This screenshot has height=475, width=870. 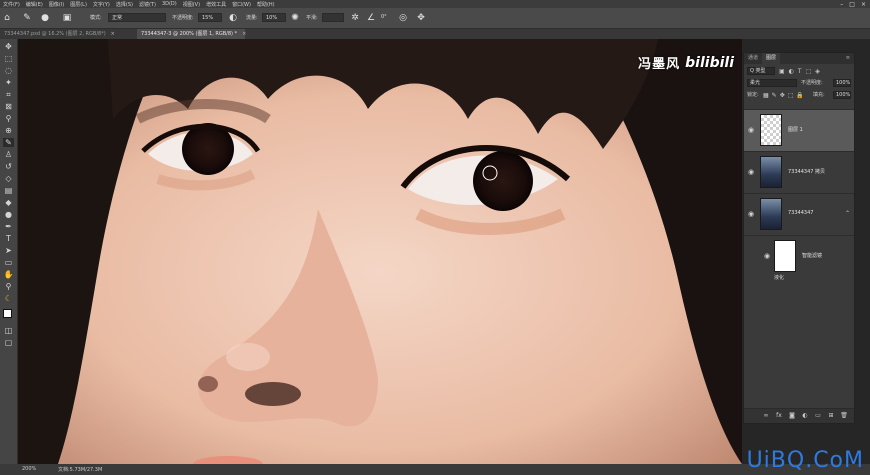 I want to click on quick-select-tool-icon: ✦, so click(x=8, y=82).